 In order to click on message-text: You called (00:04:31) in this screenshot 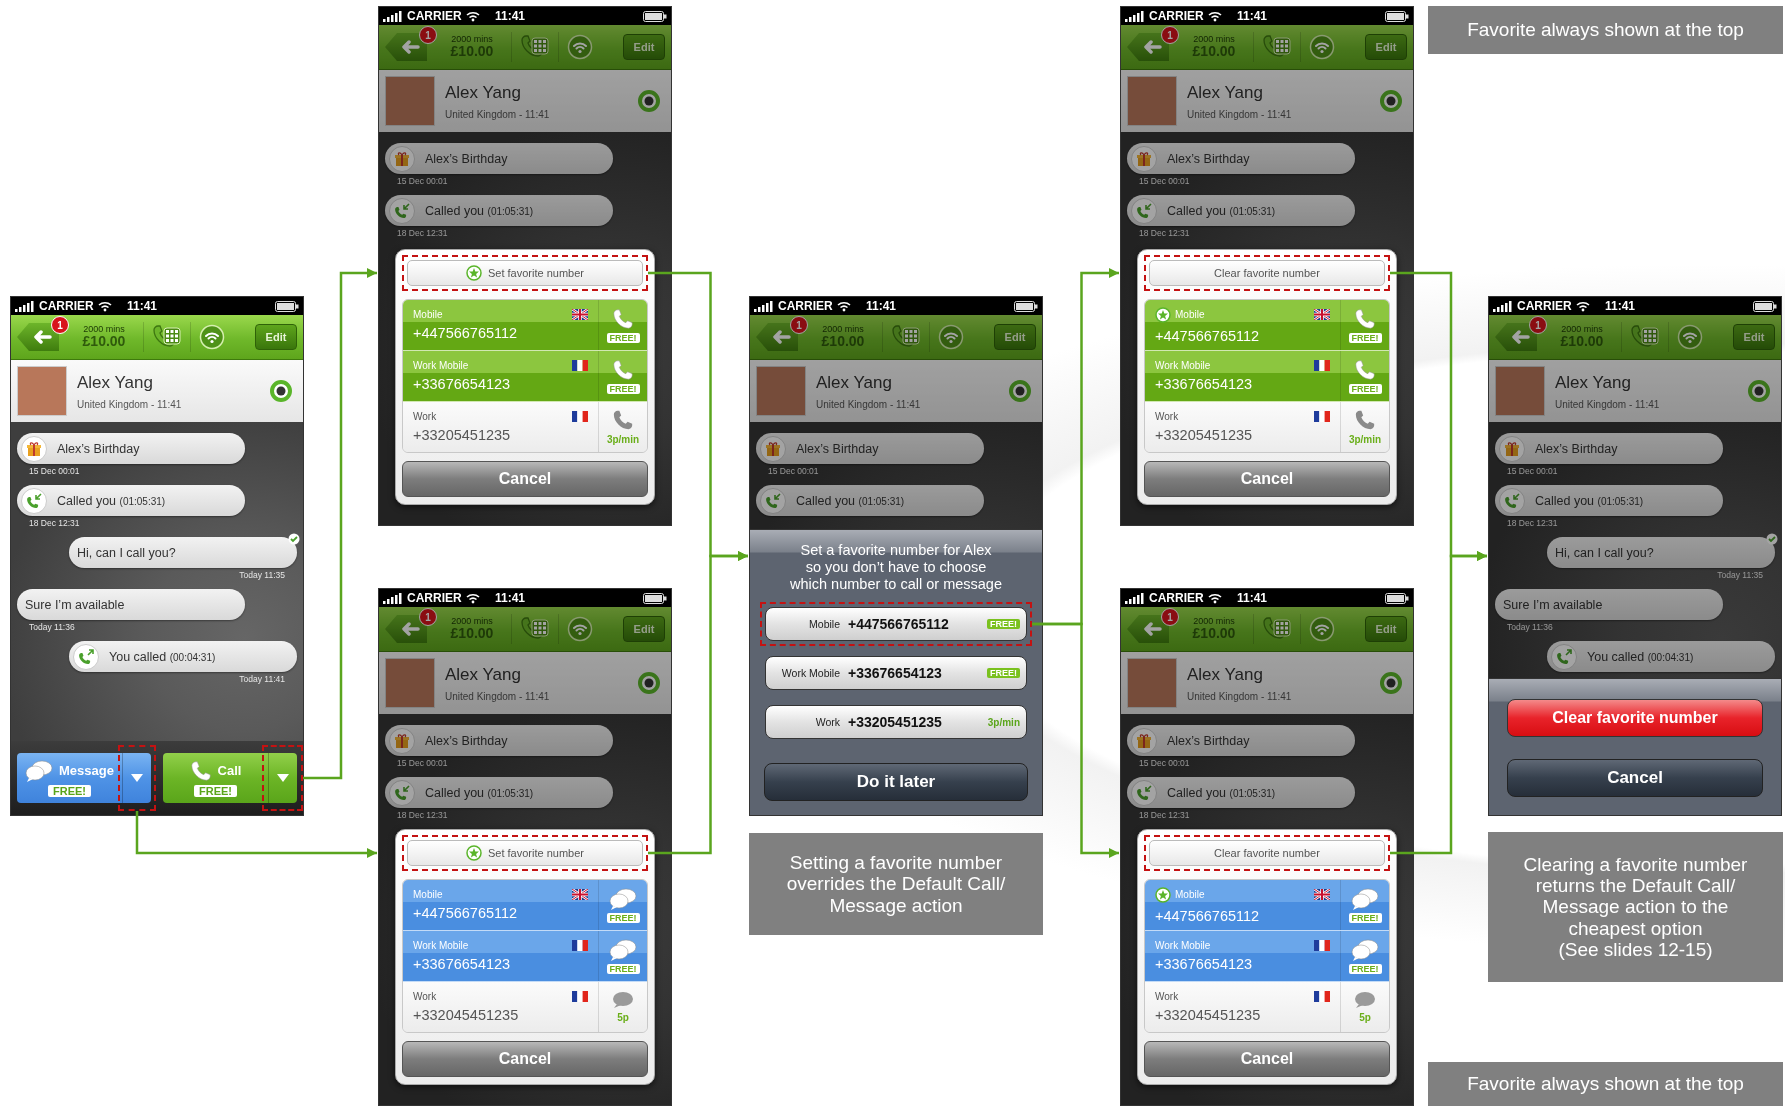, I will do `click(162, 656)`.